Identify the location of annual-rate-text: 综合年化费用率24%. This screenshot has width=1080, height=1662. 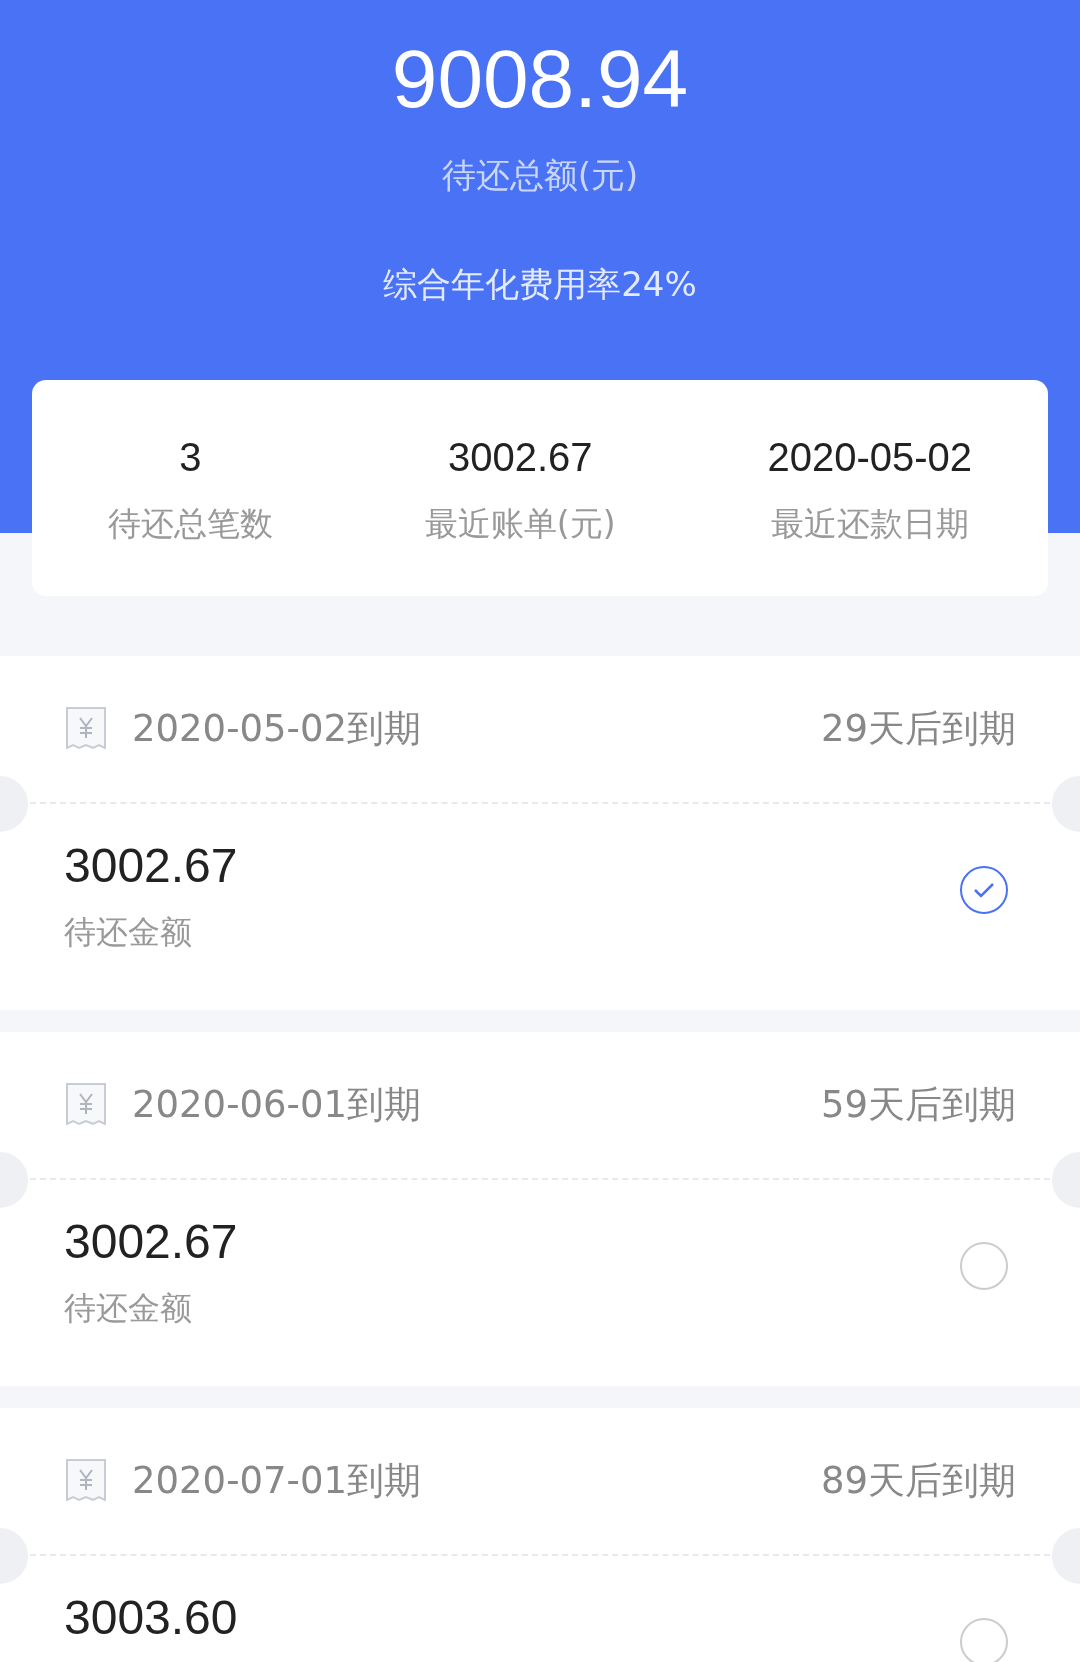
(540, 284).